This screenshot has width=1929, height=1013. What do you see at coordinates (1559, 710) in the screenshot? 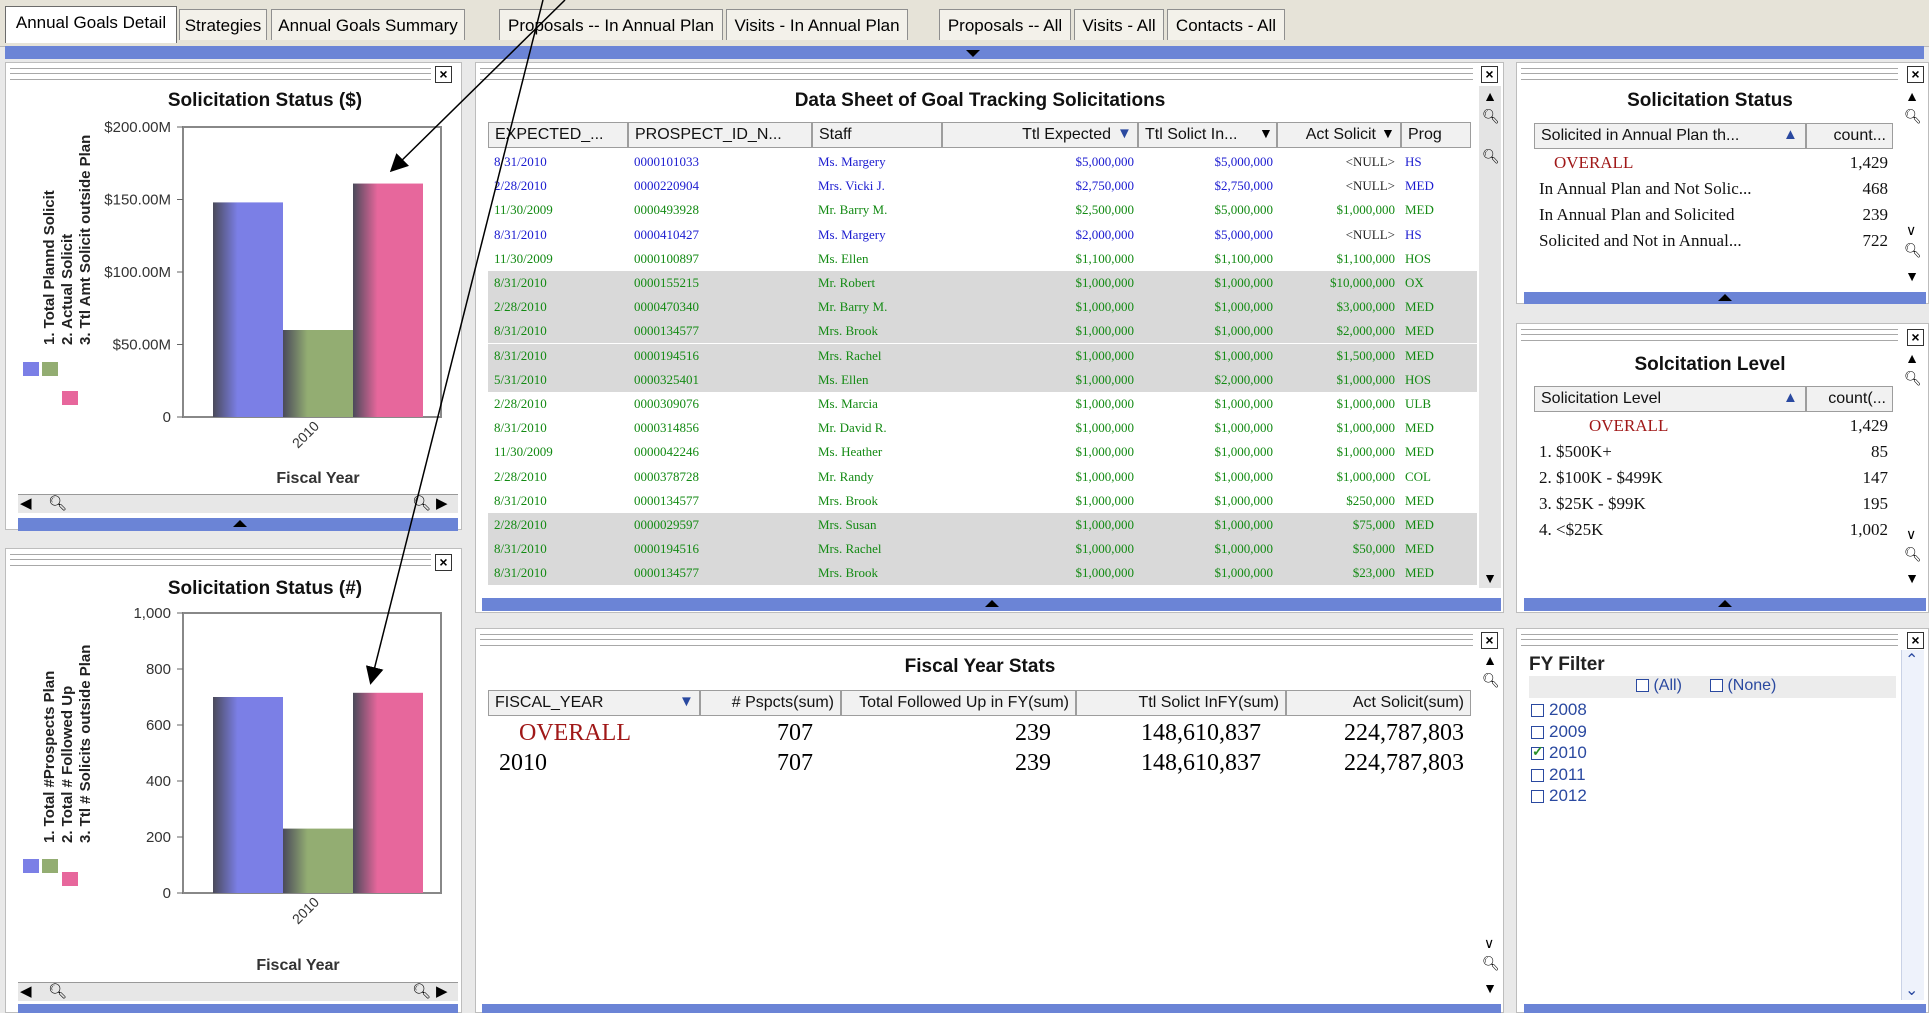
I see `fy-option: 2008` at bounding box center [1559, 710].